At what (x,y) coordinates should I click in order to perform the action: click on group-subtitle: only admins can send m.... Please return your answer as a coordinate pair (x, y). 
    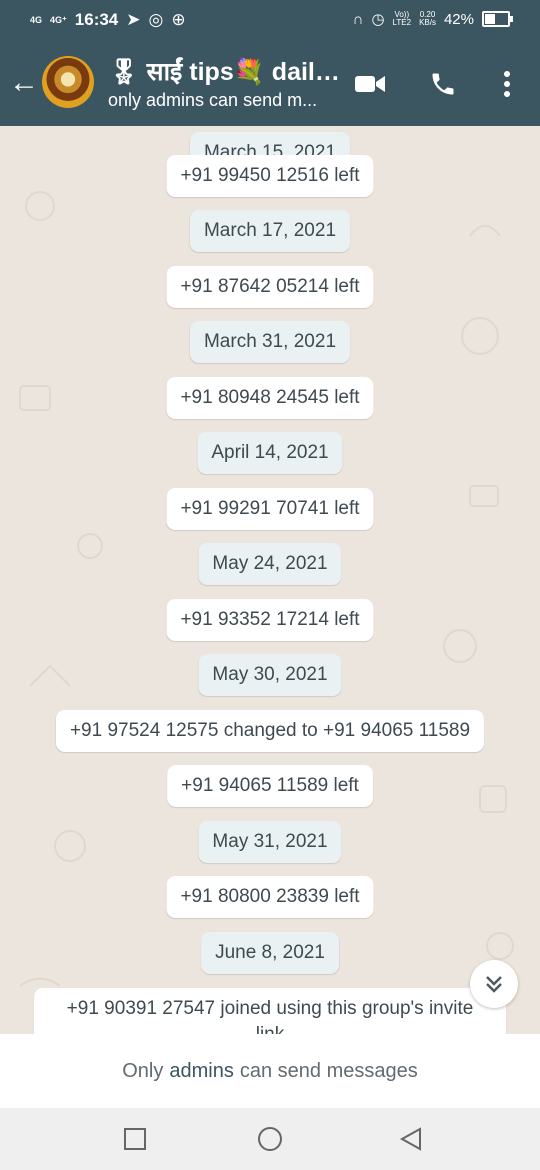
    Looking at the image, I should click on (226, 100).